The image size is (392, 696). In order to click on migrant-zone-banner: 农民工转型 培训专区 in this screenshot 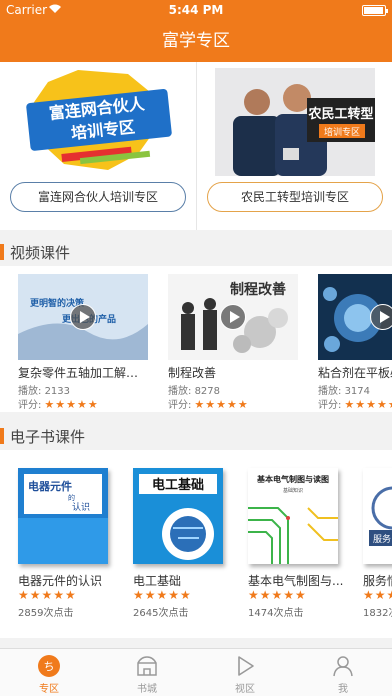, I will do `click(295, 122)`.